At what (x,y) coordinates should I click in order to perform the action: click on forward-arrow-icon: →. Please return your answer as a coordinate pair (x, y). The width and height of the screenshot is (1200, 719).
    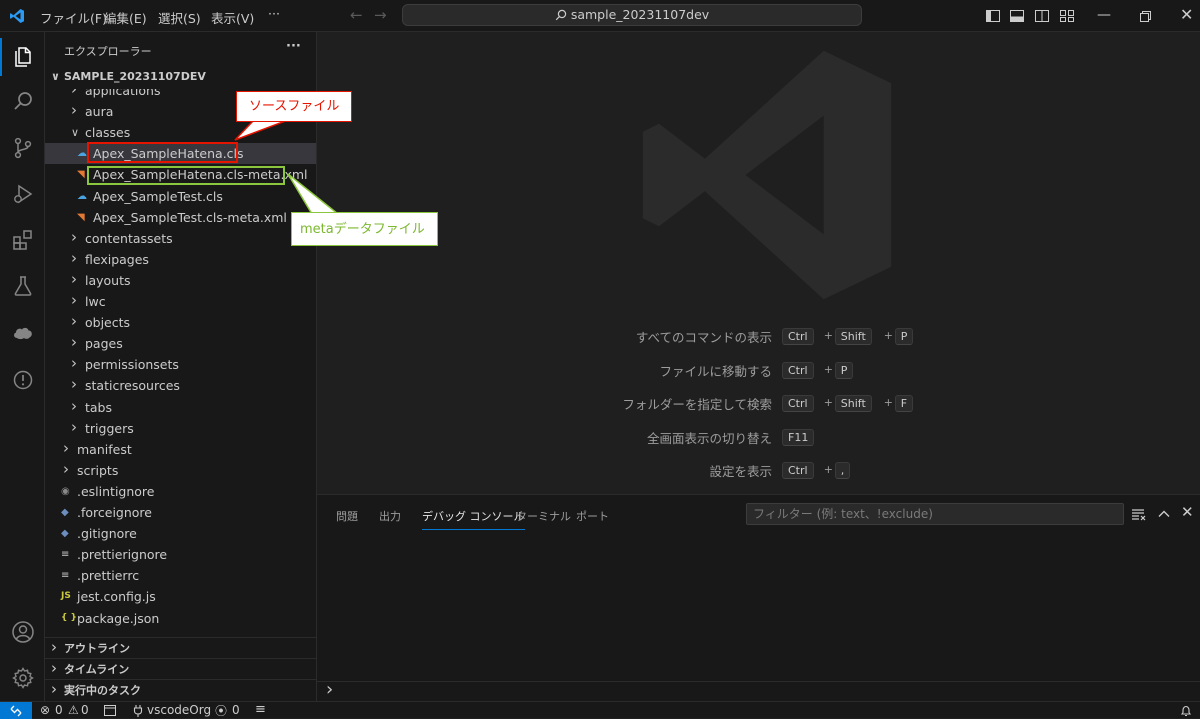
    Looking at the image, I should click on (380, 15).